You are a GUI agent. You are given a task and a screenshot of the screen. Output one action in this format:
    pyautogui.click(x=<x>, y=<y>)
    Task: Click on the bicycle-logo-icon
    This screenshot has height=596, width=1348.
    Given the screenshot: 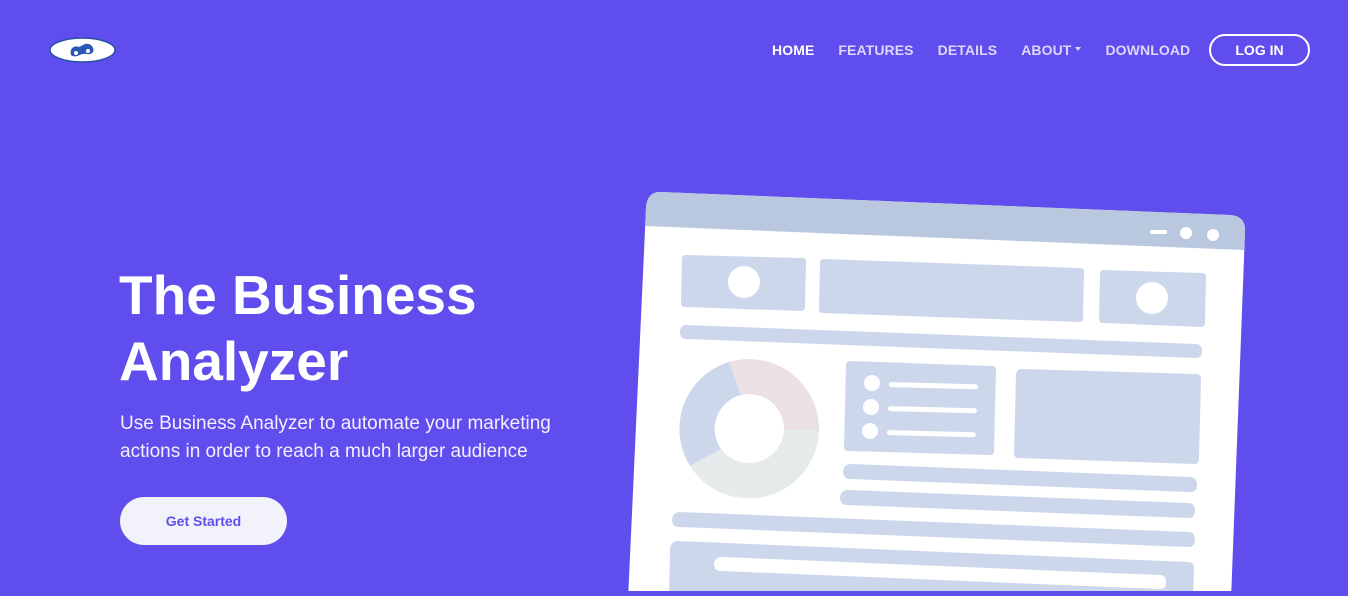 What is the action you would take?
    pyautogui.click(x=82, y=50)
    